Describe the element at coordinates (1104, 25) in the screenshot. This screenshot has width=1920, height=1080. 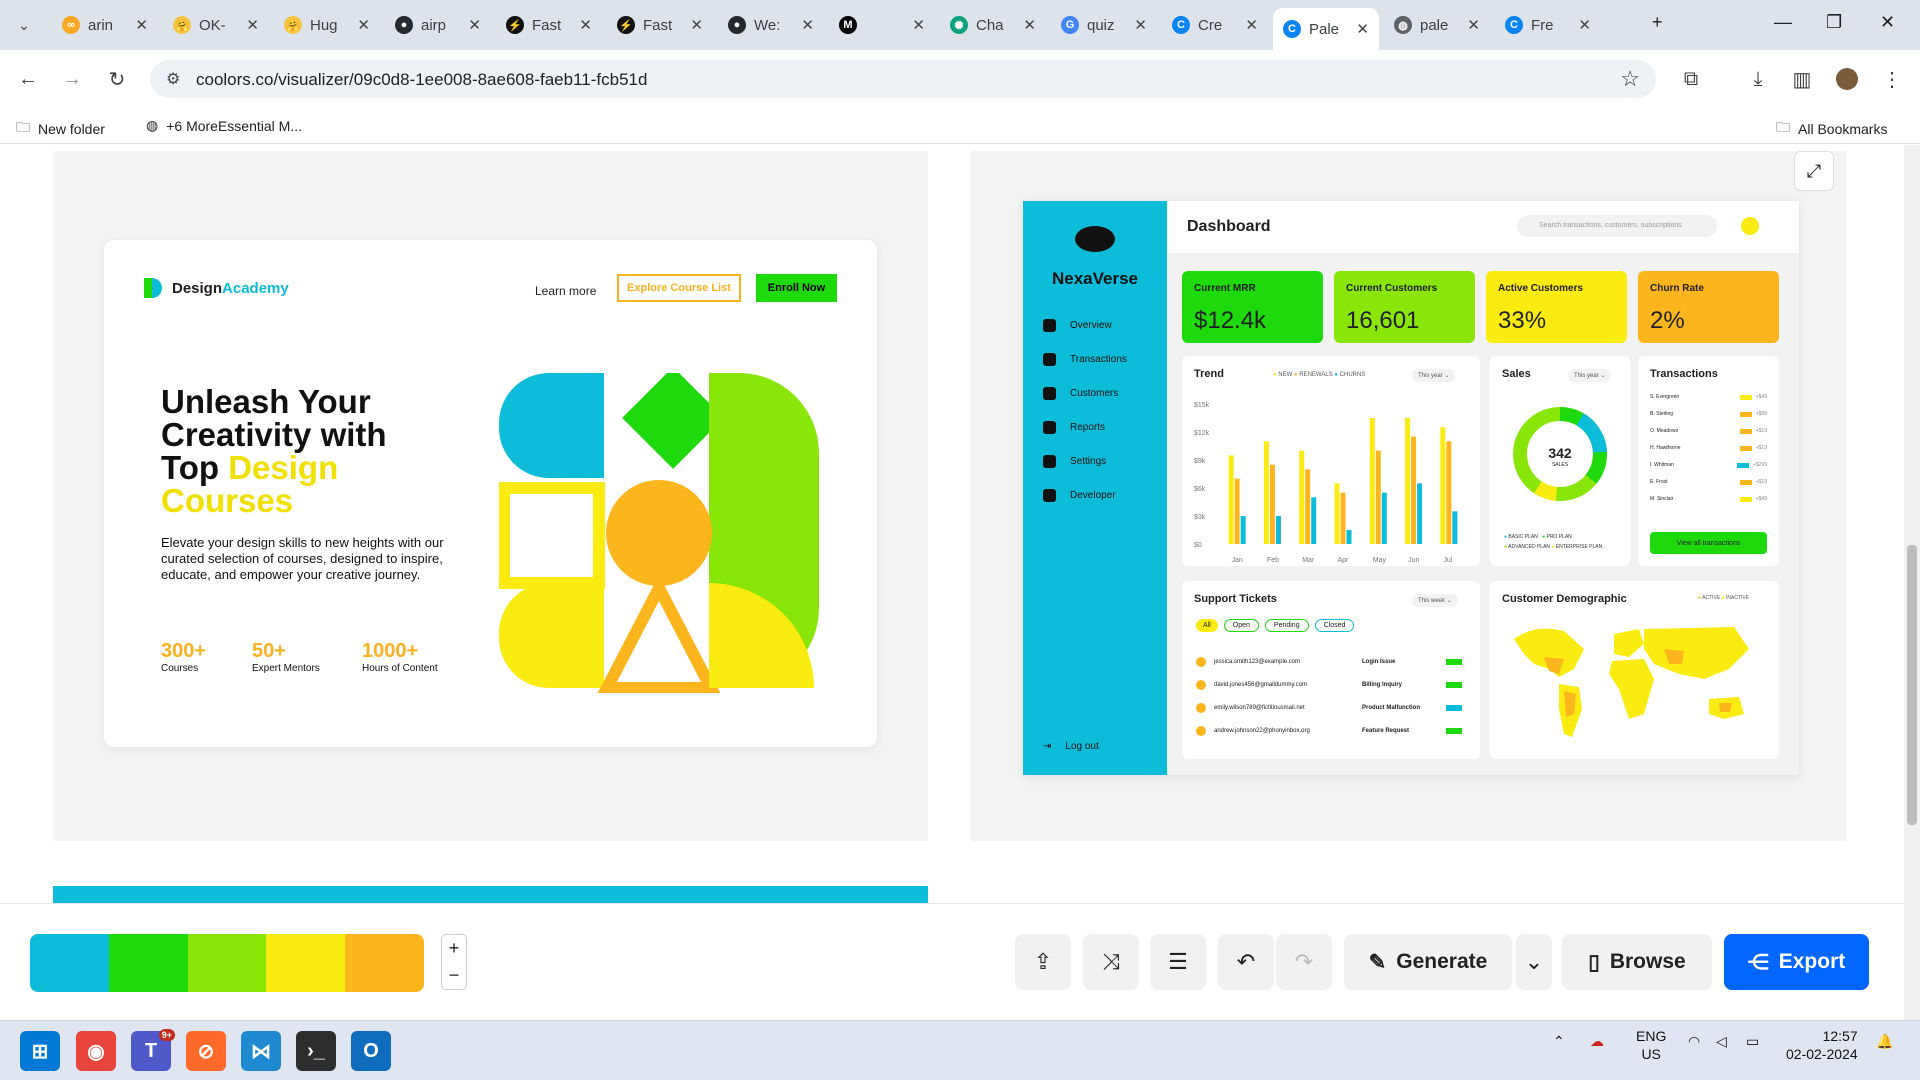
I see `browser-tab: Gquiz ✕` at that location.